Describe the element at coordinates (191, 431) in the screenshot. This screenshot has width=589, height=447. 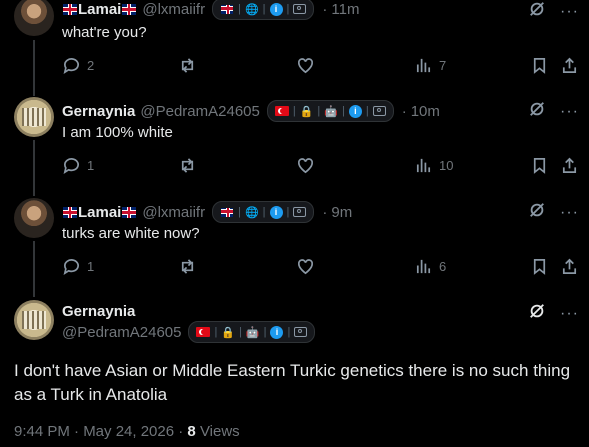
I see `views-count: 8` at that location.